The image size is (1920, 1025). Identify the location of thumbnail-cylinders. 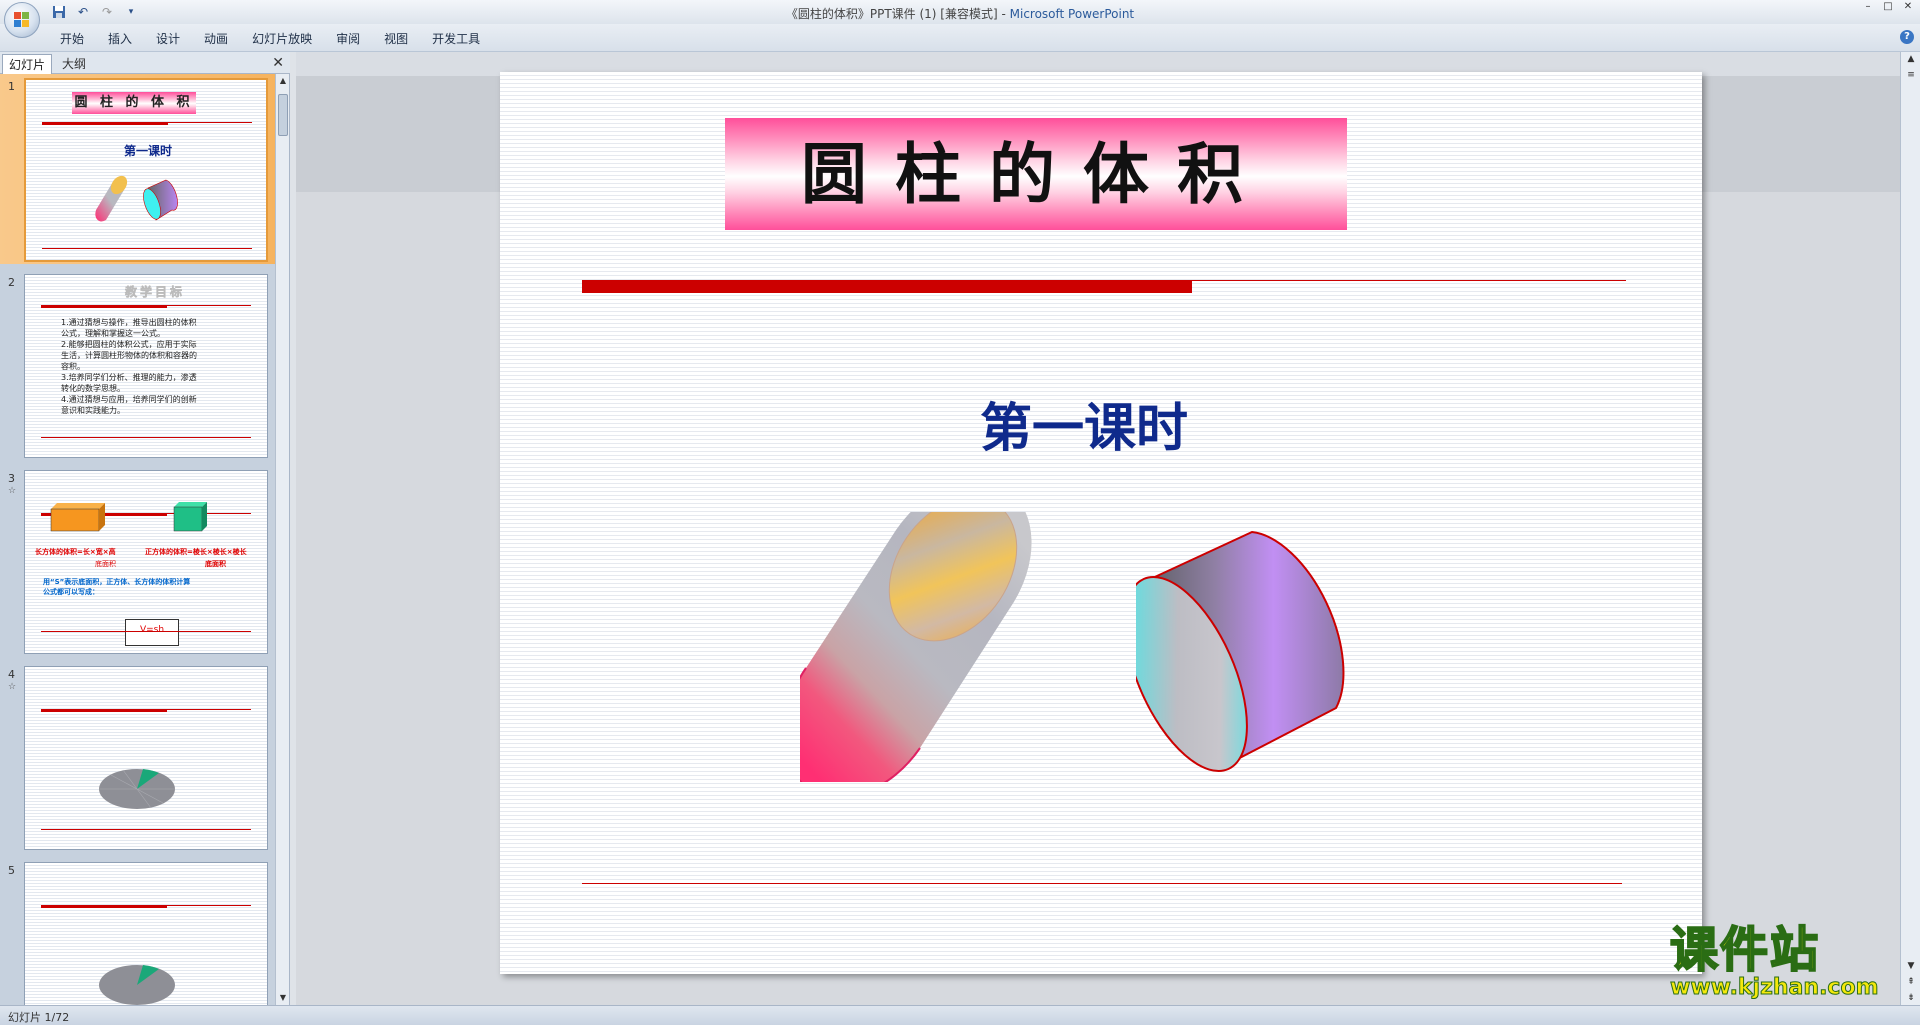
(136, 198).